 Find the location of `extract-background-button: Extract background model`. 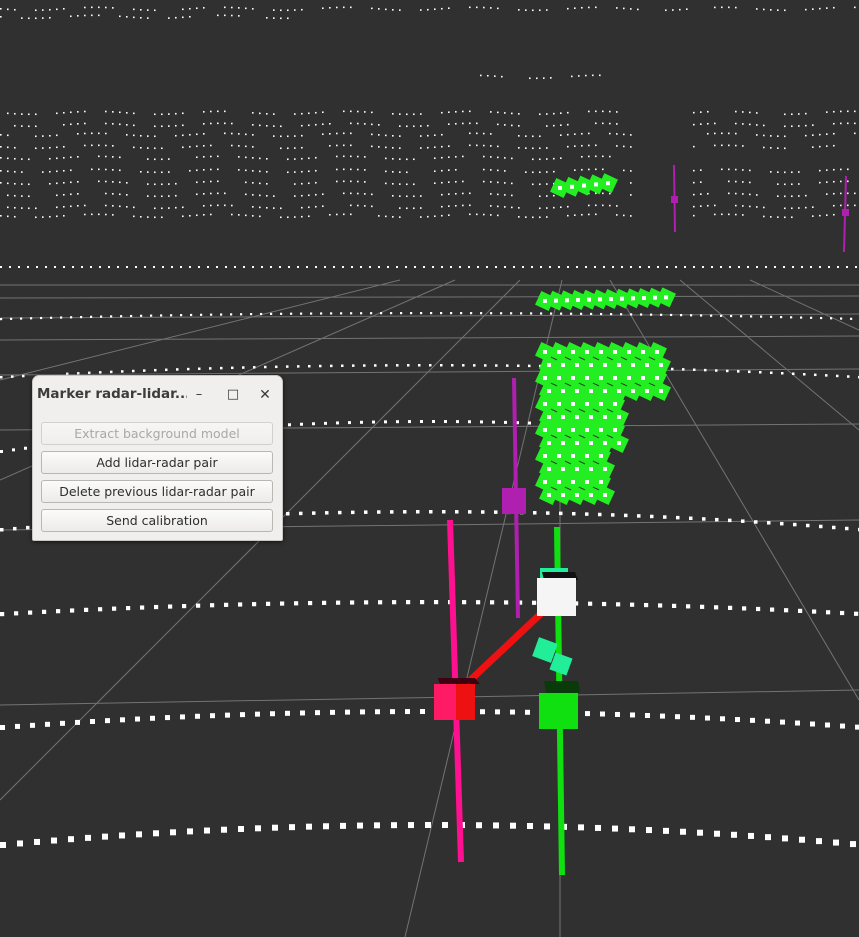

extract-background-button: Extract background model is located at coordinates (157, 433).